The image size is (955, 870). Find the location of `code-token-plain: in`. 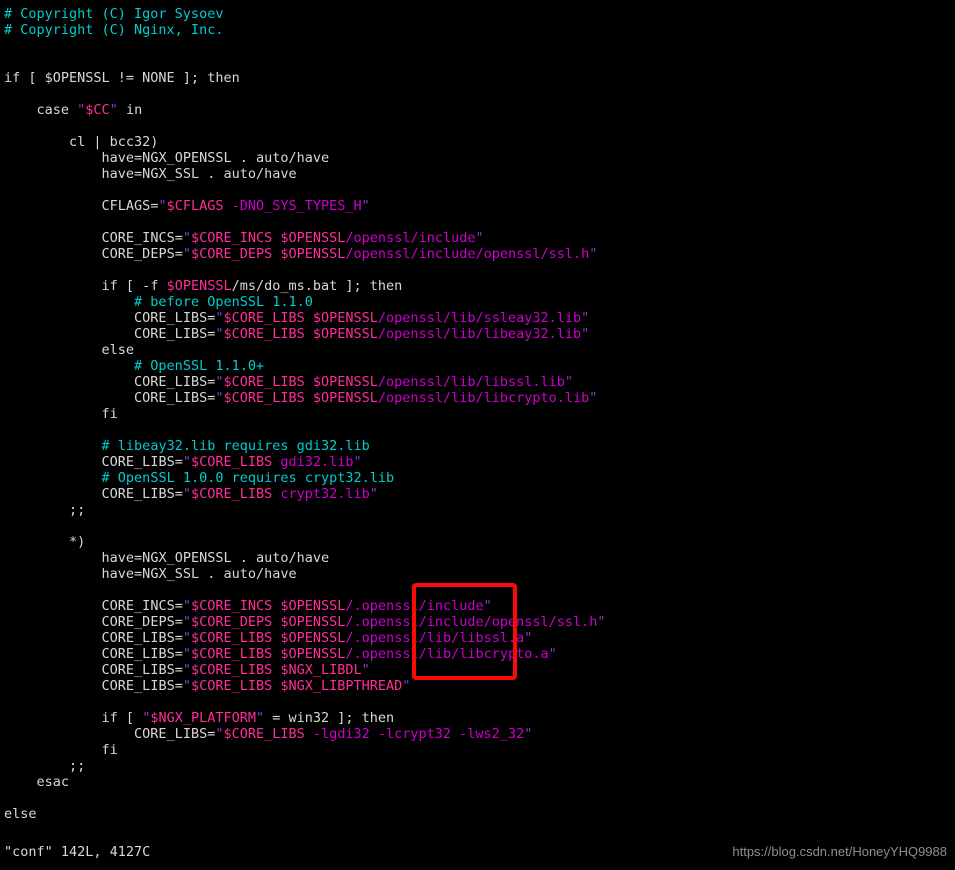

code-token-plain: in is located at coordinates (130, 110).